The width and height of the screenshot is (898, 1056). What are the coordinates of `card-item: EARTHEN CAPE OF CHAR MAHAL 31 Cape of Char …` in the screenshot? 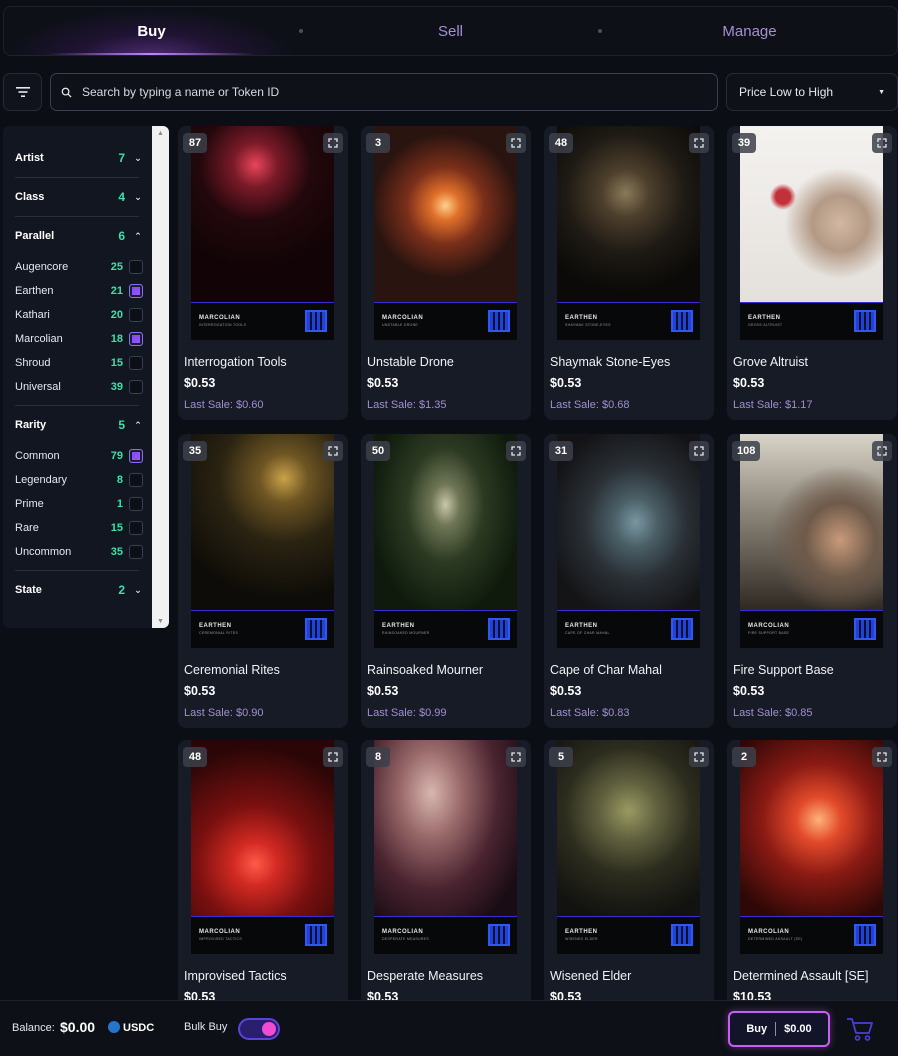 It's located at (629, 581).